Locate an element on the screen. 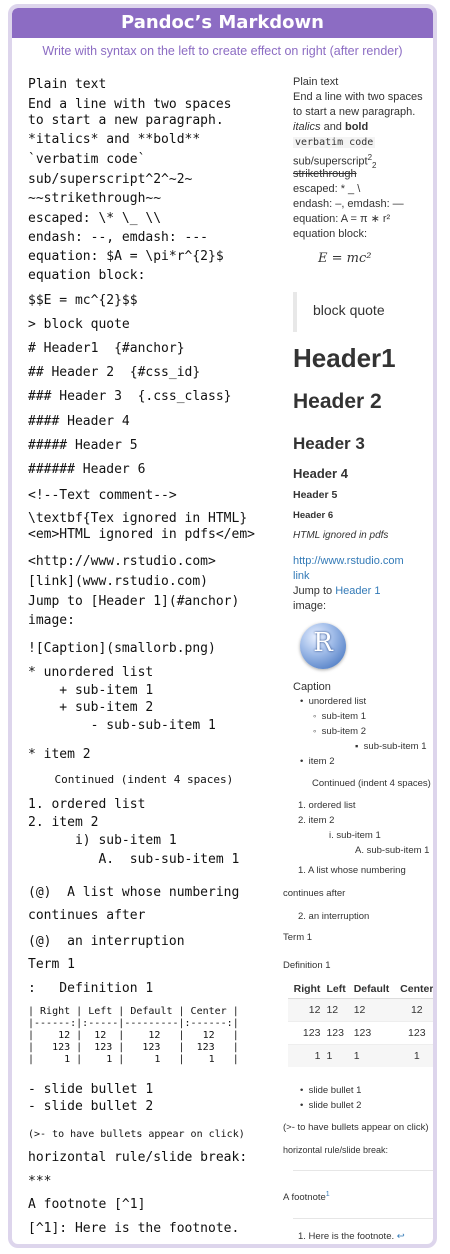 This screenshot has width=450, height=1254. src-image: ![Caption](smallorb.png) is located at coordinates (122, 648).